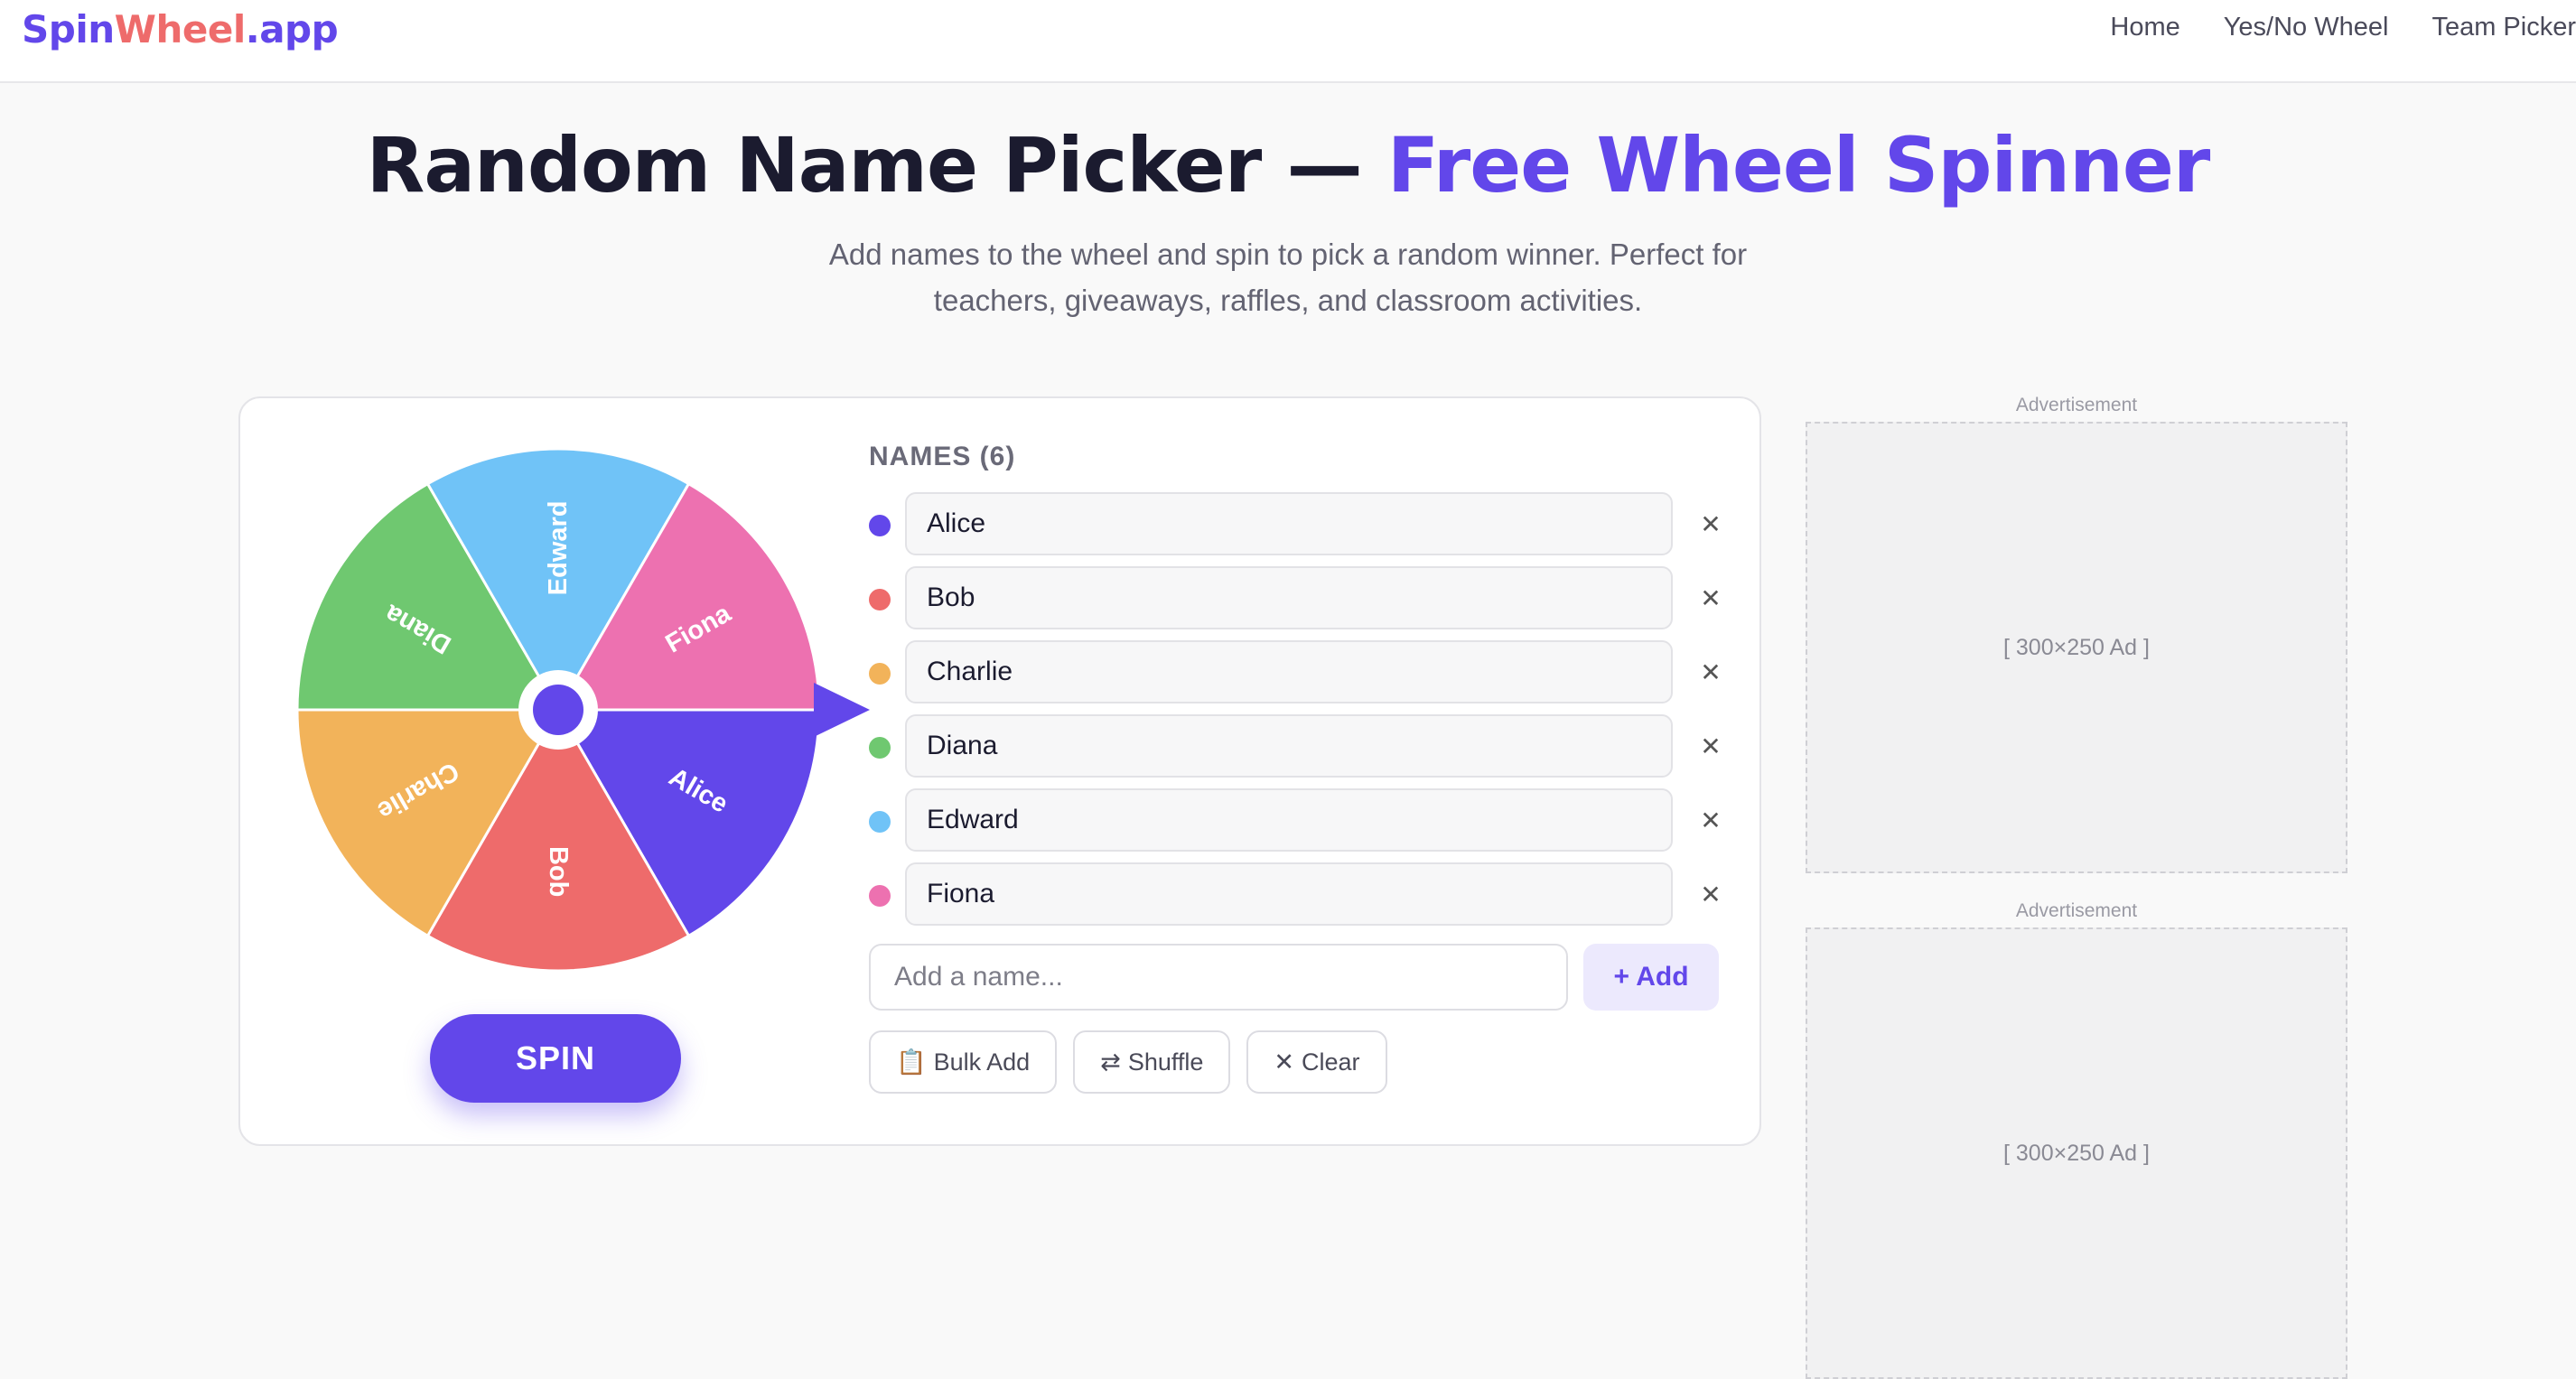  What do you see at coordinates (2482, 27) in the screenshot?
I see `nav-link-team-picker: Team Picker` at bounding box center [2482, 27].